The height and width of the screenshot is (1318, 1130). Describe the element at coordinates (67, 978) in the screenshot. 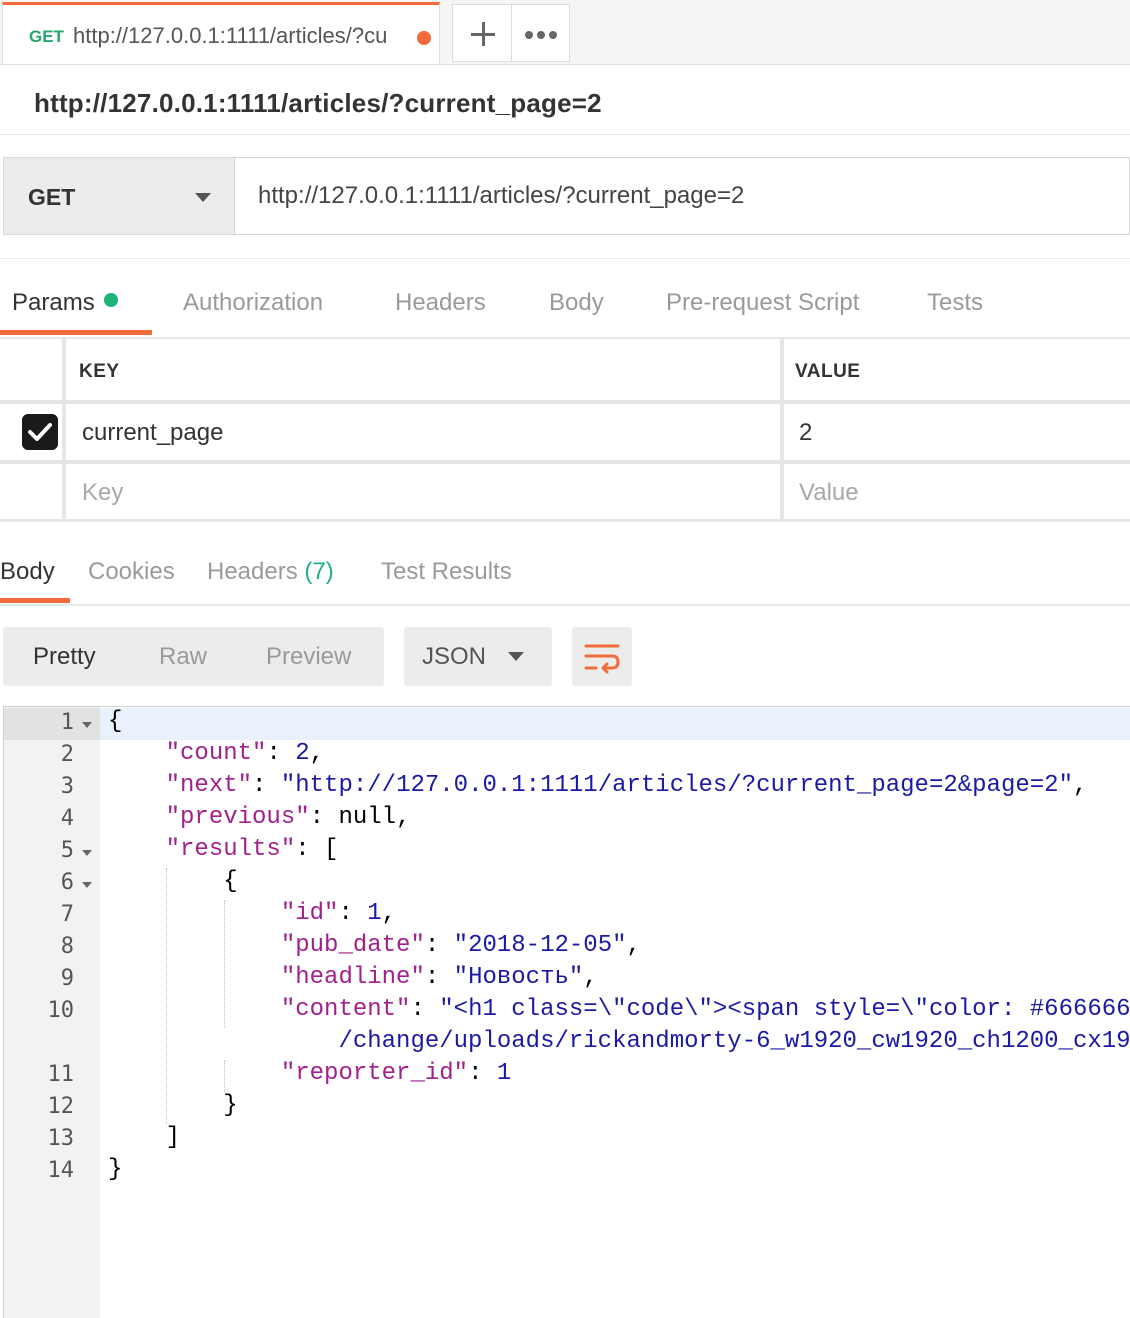

I see `line-number: 9` at that location.